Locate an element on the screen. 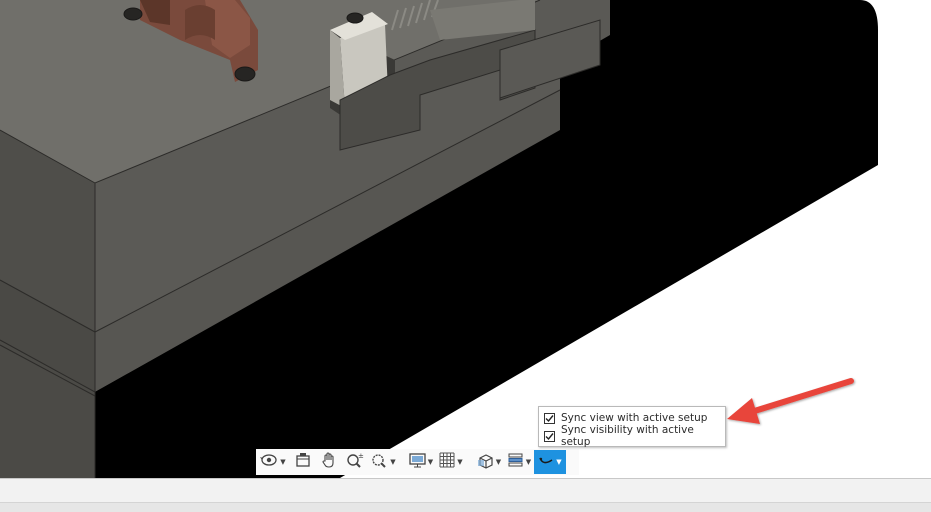 The width and height of the screenshot is (931, 512). sync-view-label: Sync view with active setup is located at coordinates (634, 418).